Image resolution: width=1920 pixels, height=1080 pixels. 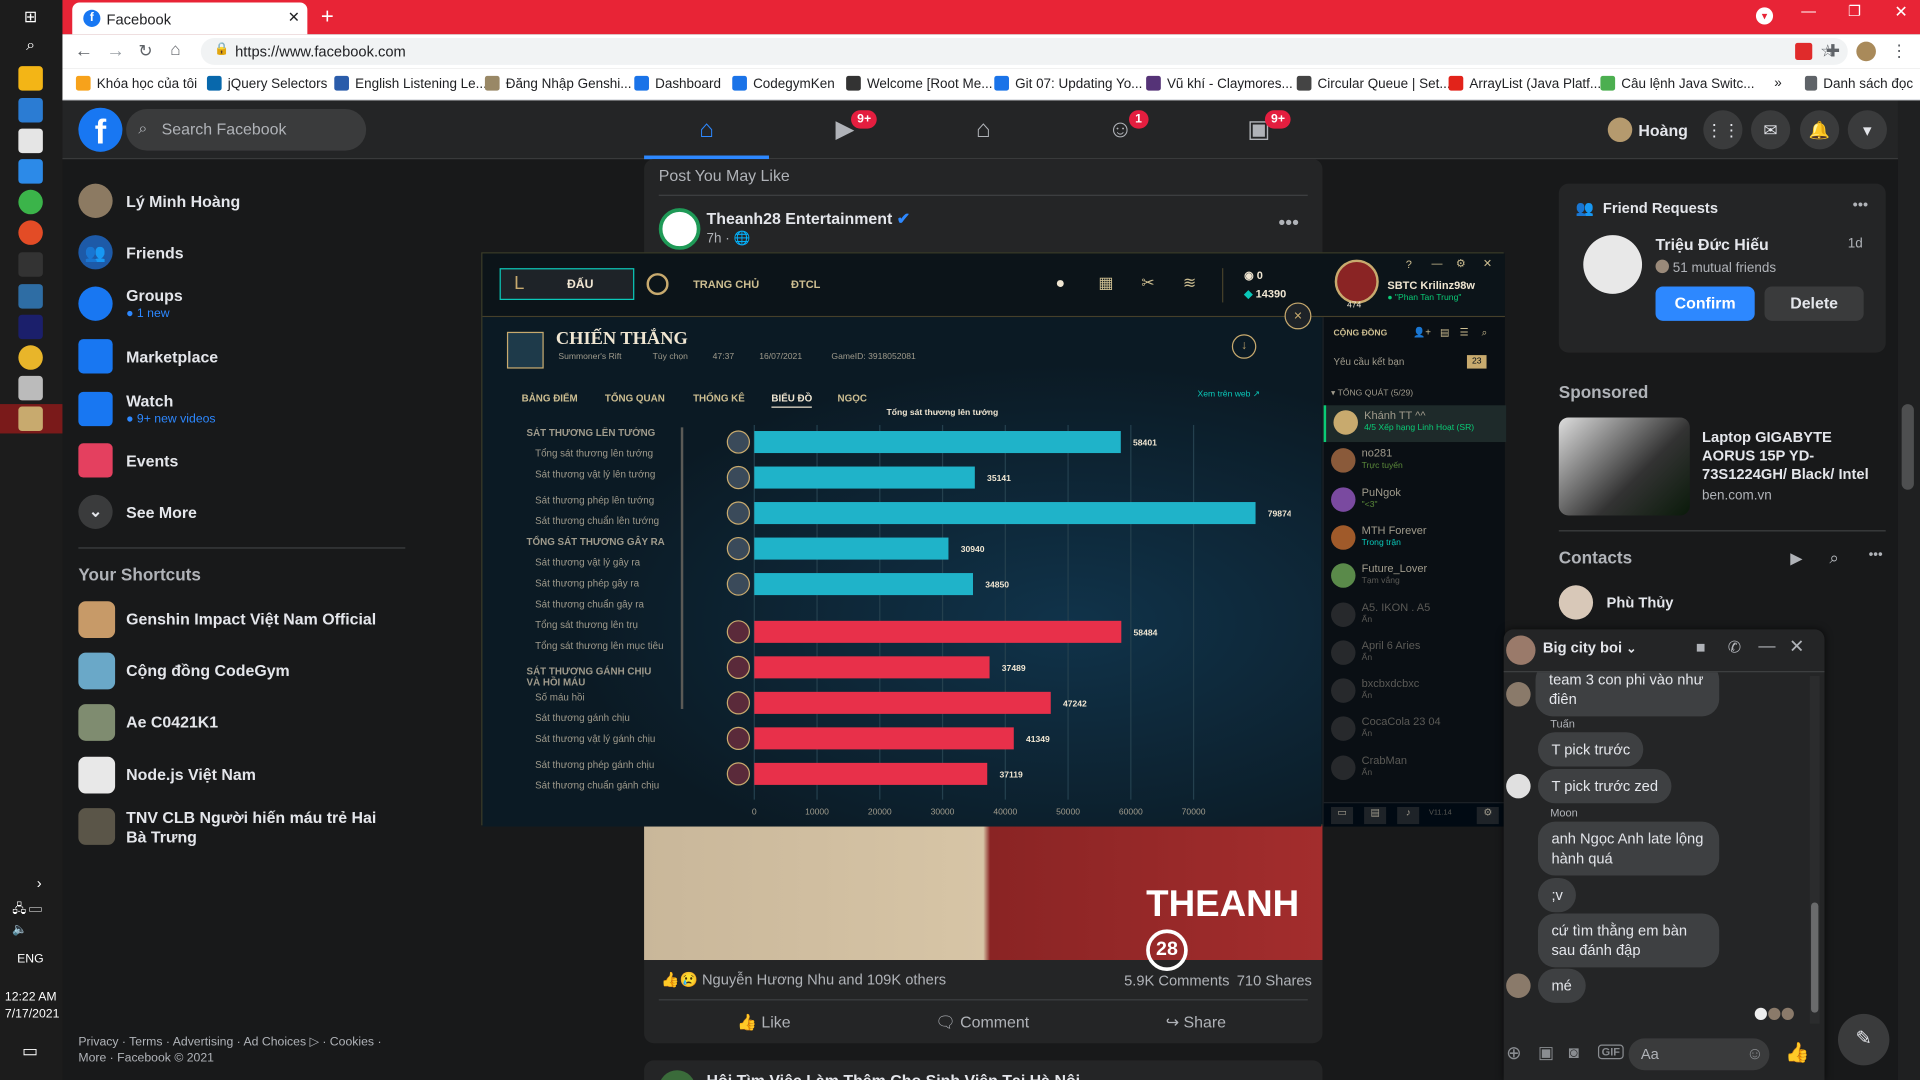 I want to click on tab-stats: THỐNG KÊ, so click(x=719, y=398).